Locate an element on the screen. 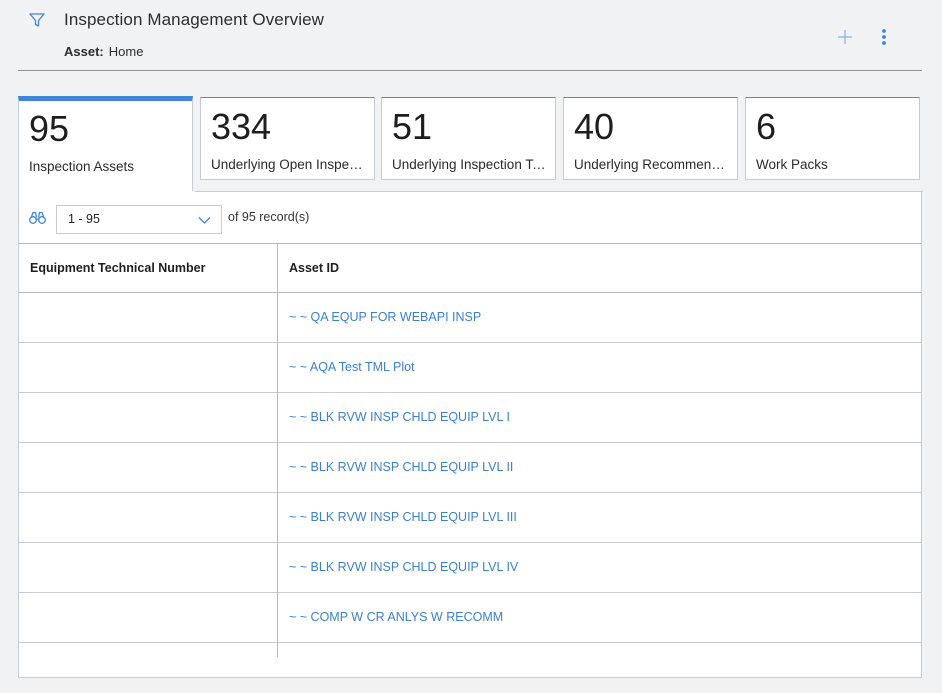 This screenshot has height=693, width=942. asset-id-link: ~ ~ BLK RVW INSP CHLD EQUIP LVL I is located at coordinates (399, 417).